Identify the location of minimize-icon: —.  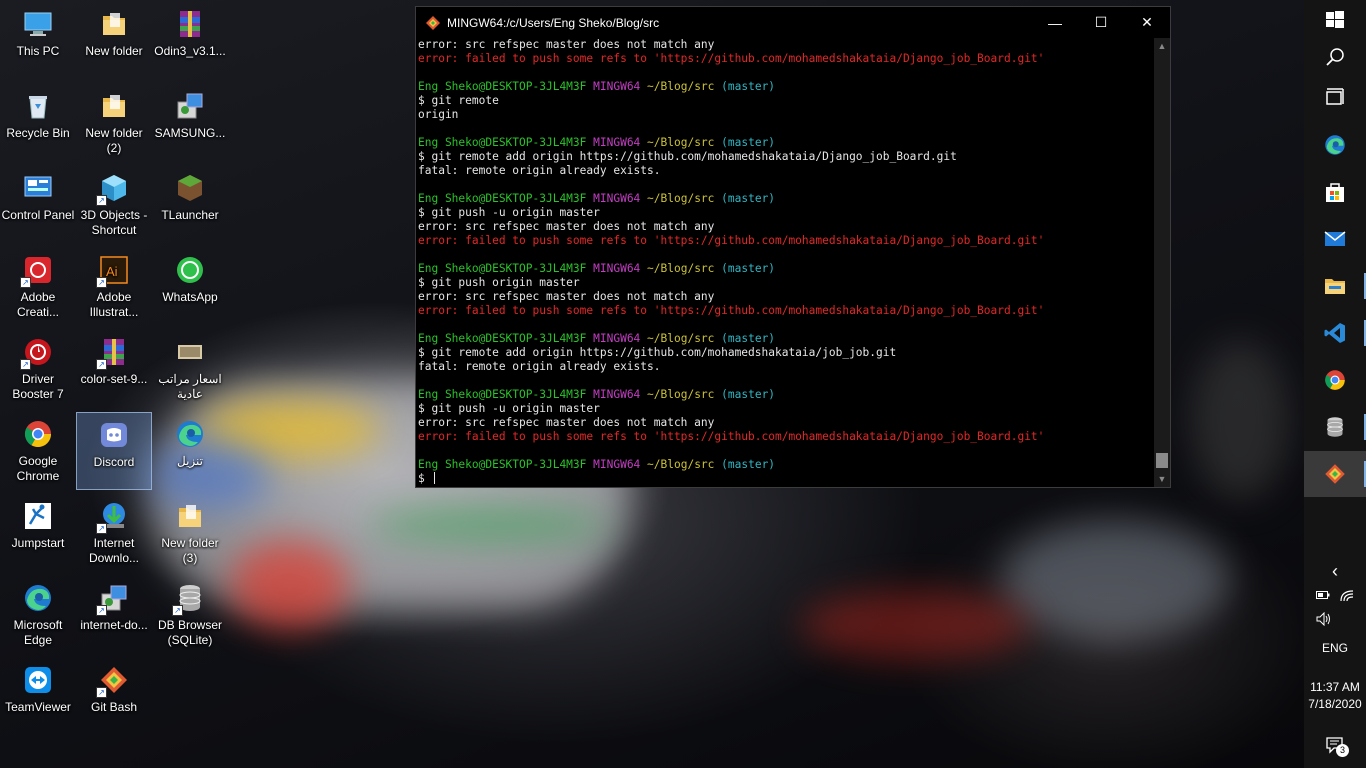
(1055, 22).